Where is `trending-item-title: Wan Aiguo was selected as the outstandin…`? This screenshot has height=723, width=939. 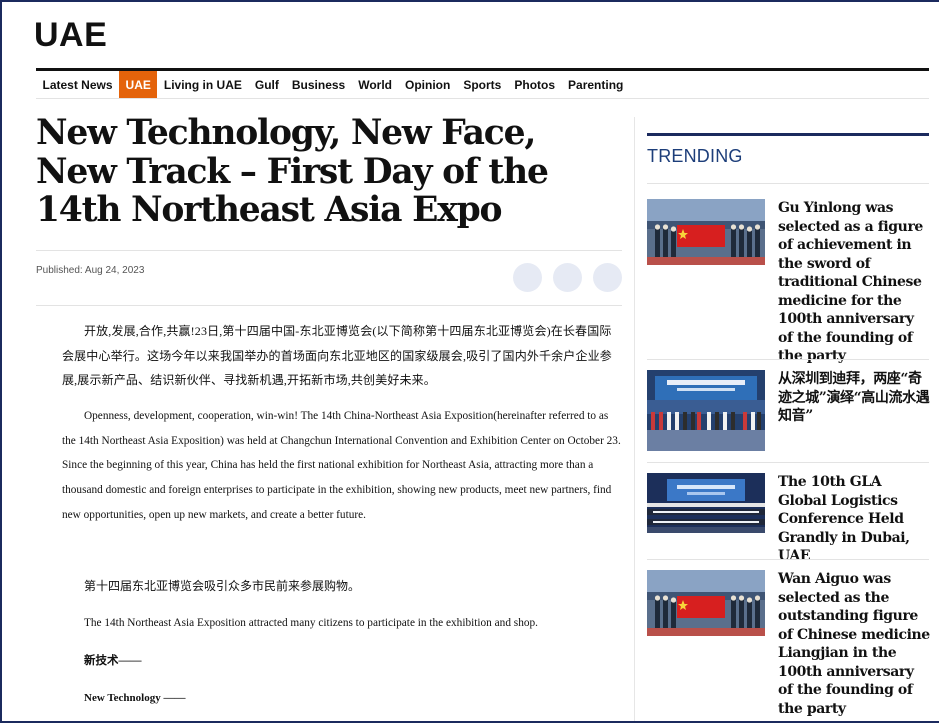
trending-item-title: Wan Aiguo was selected as the outstandin… is located at coordinates (854, 644).